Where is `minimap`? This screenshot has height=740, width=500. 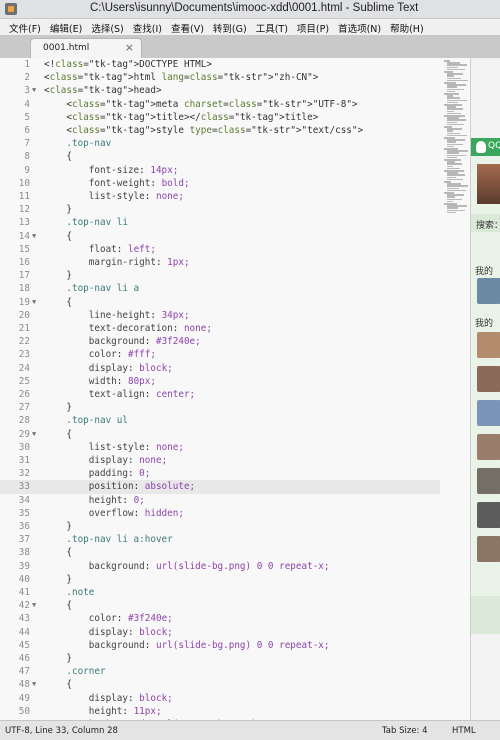
minimap is located at coordinates (455, 138).